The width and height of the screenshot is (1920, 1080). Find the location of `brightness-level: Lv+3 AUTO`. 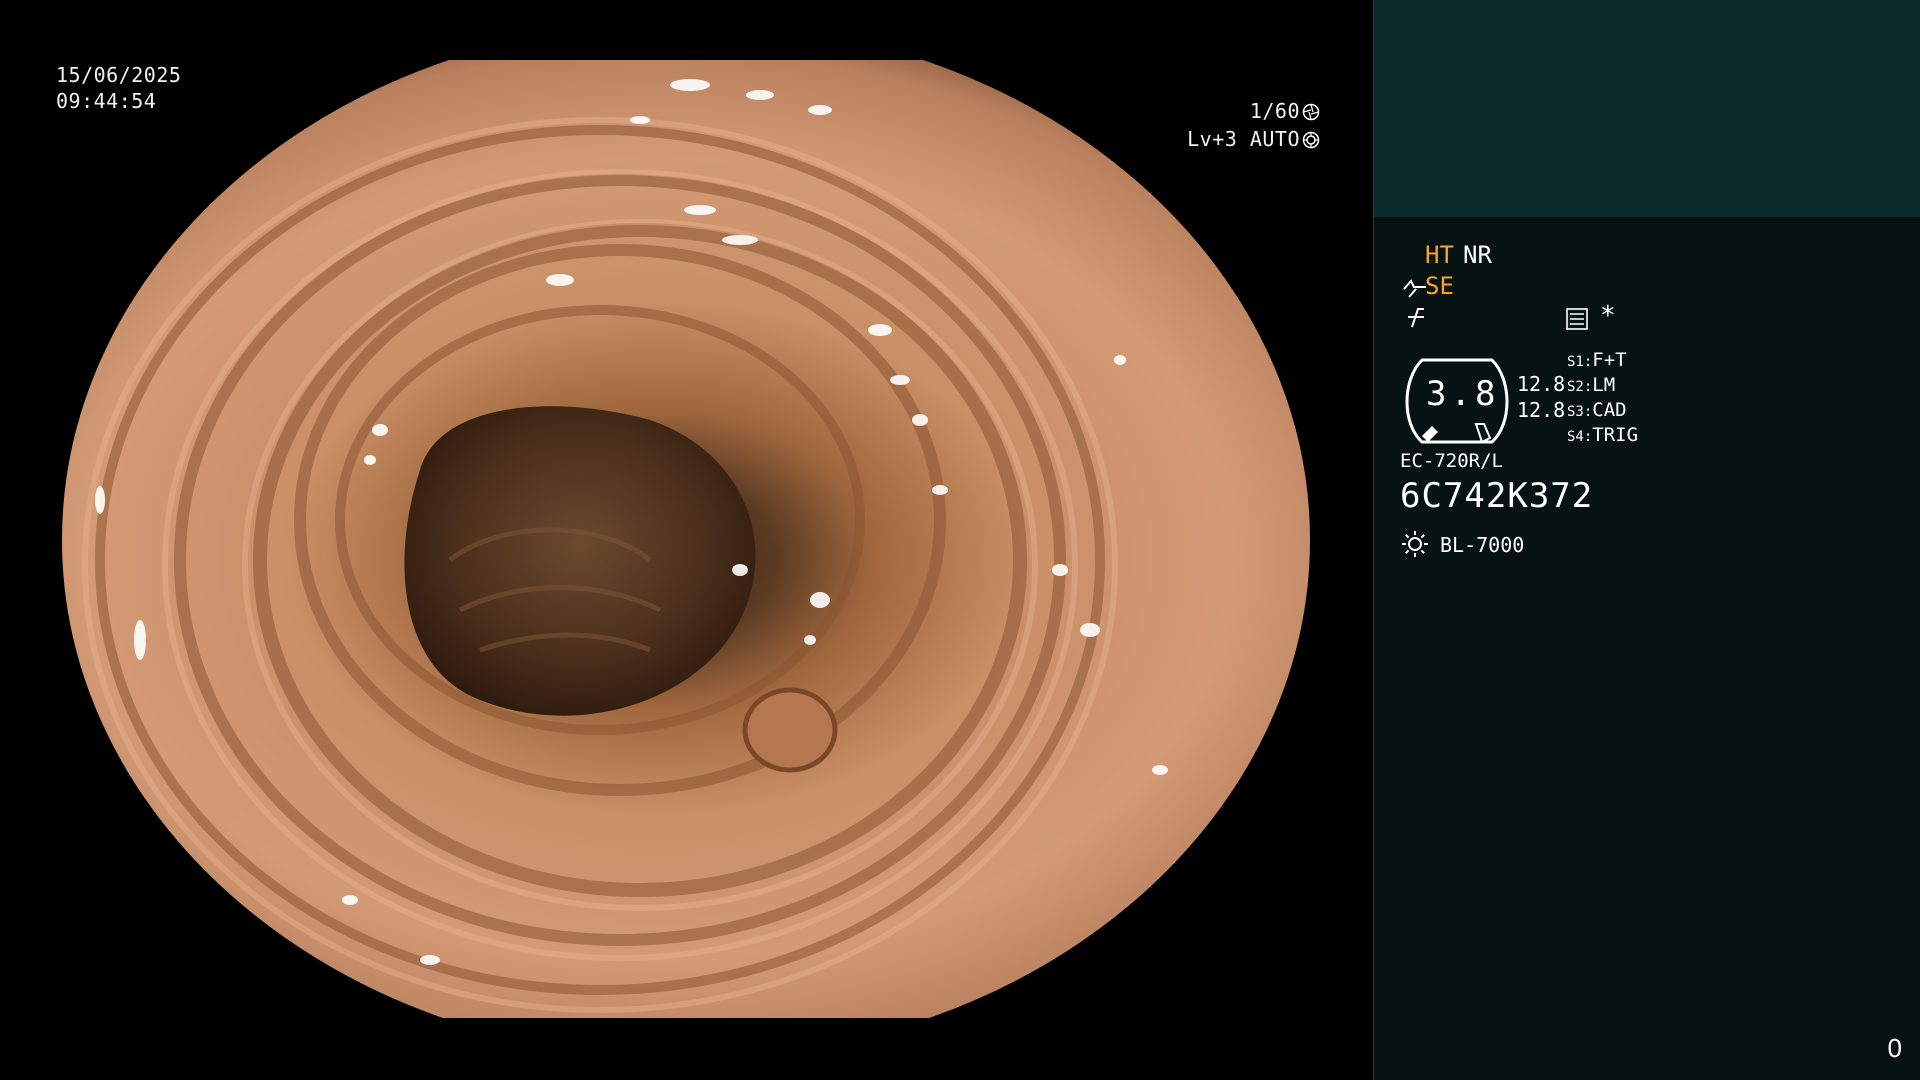

brightness-level: Lv+3 AUTO is located at coordinates (1253, 139).